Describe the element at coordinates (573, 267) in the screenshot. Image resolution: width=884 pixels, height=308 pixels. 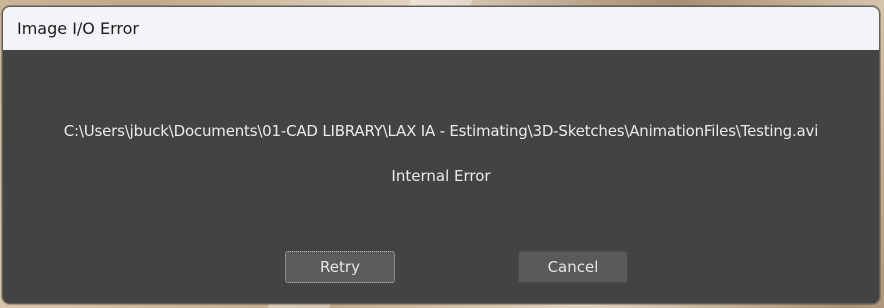
I see `cancel-button: Cancel` at that location.